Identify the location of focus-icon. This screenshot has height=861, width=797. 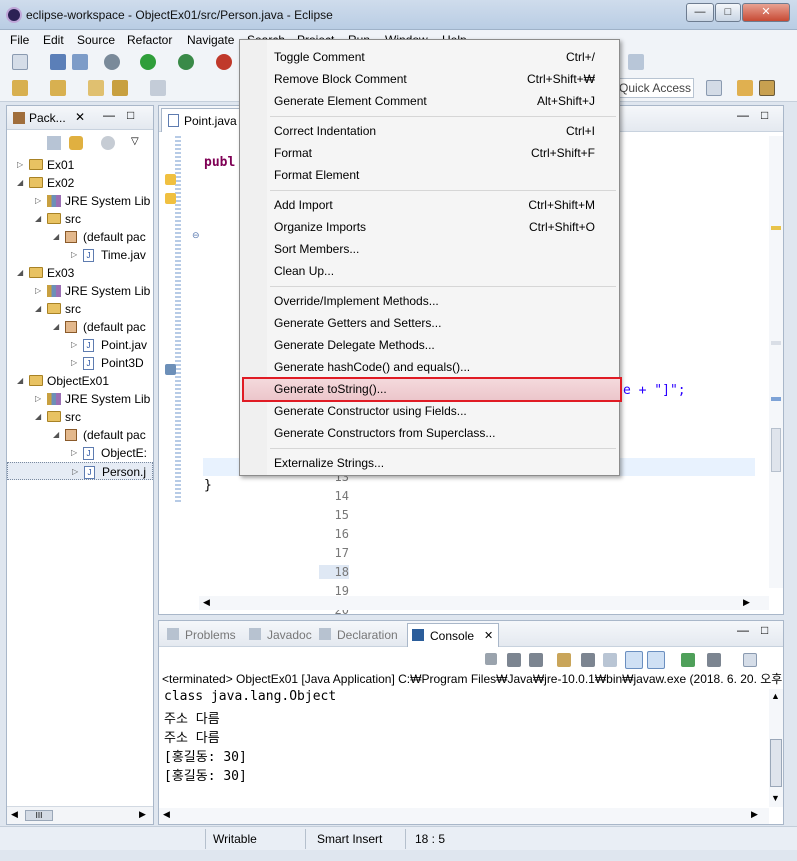
(108, 143).